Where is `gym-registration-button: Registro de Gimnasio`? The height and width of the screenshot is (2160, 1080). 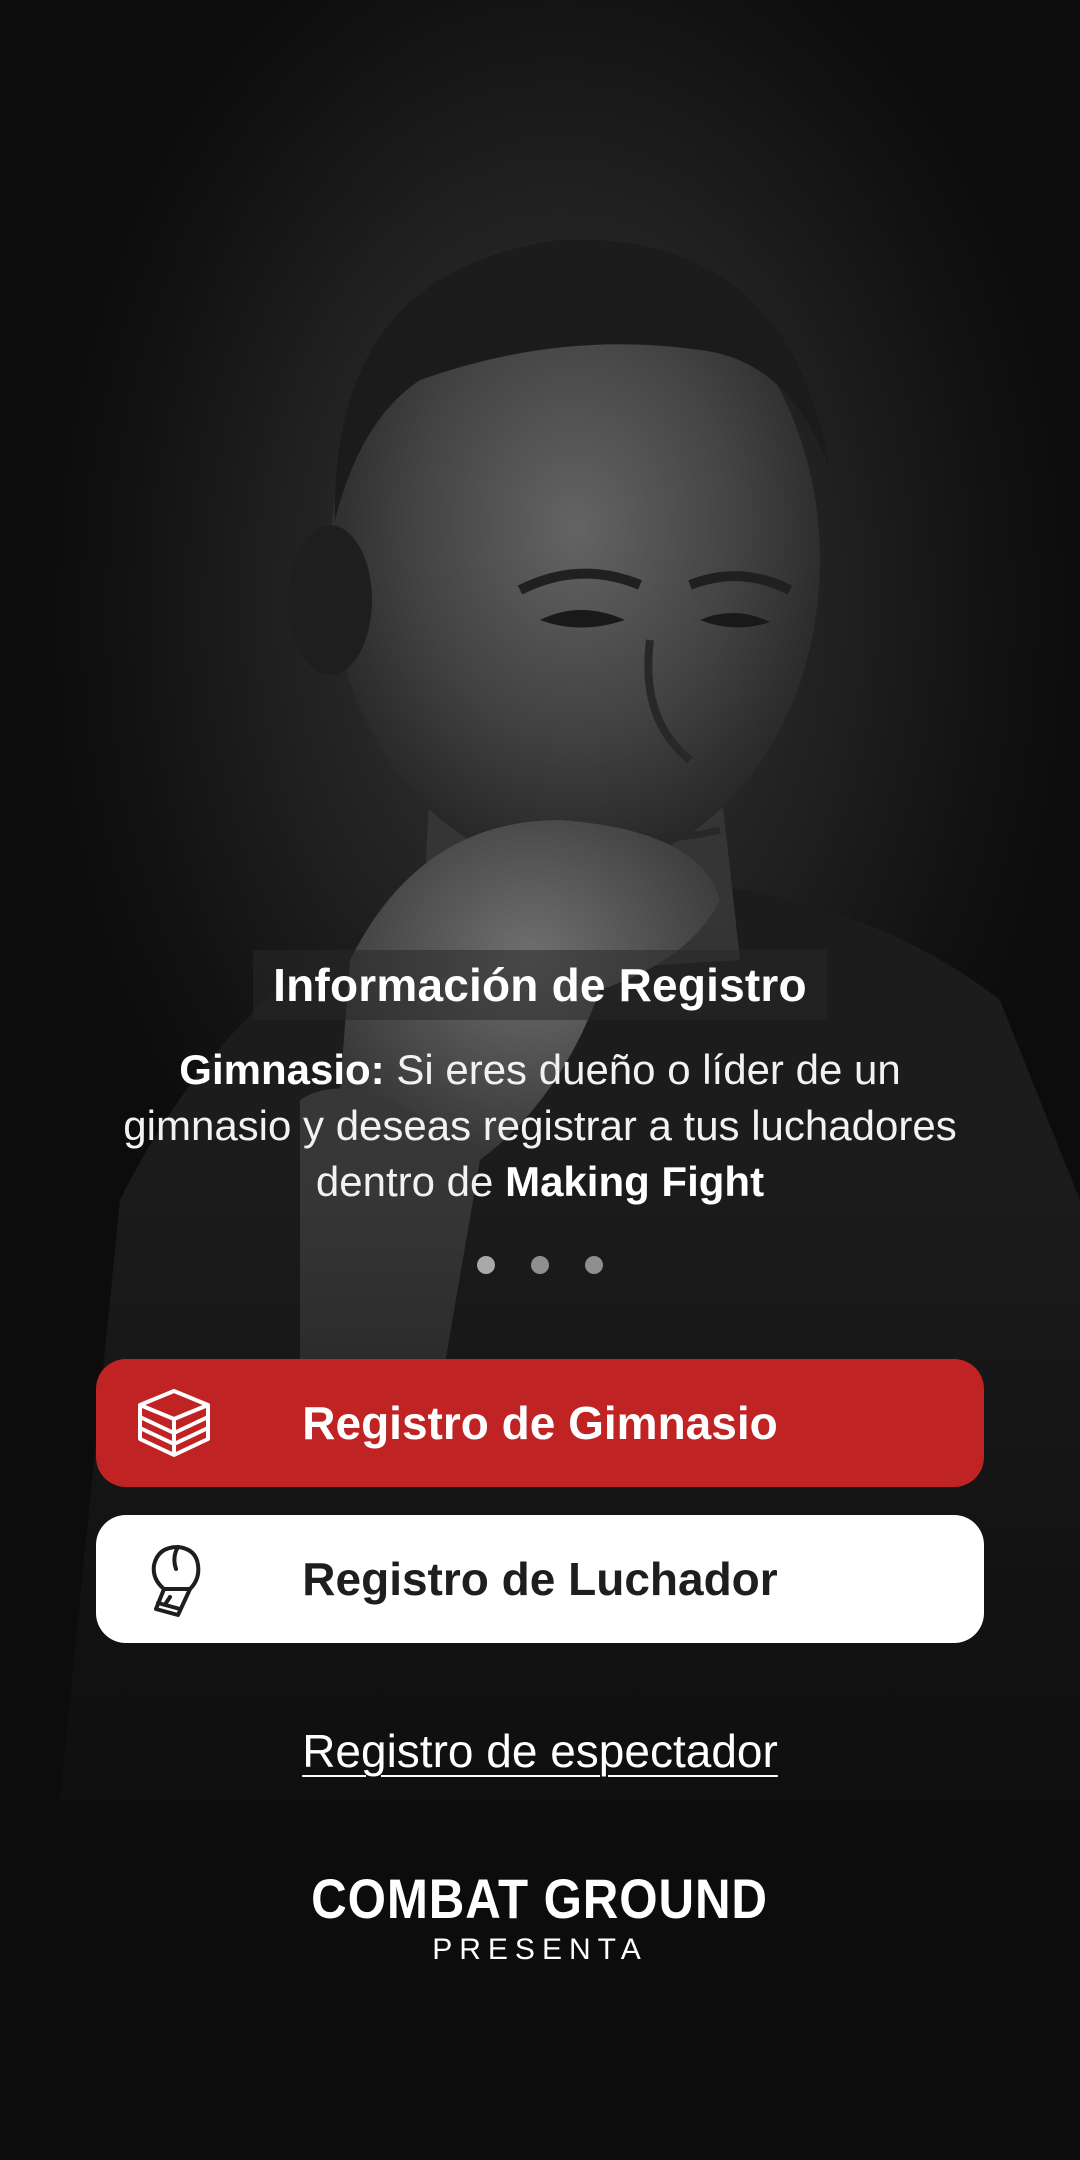 gym-registration-button: Registro de Gimnasio is located at coordinates (540, 1423).